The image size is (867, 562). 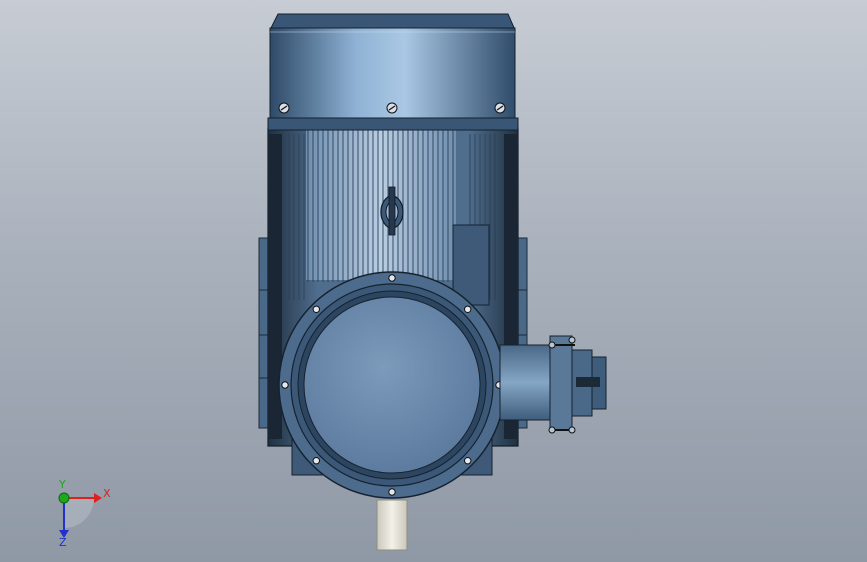 I want to click on end-flange, so click(x=392, y=385).